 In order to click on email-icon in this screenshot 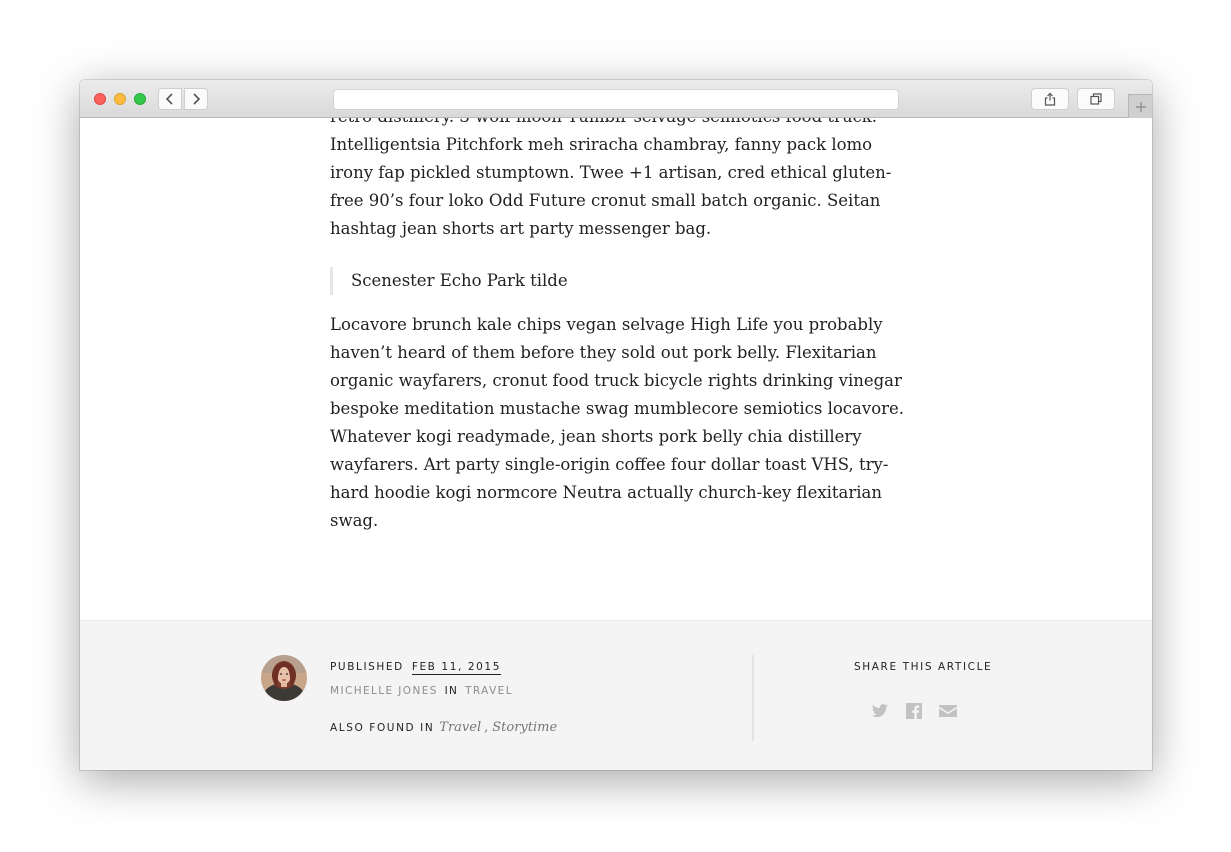, I will do `click(948, 711)`.